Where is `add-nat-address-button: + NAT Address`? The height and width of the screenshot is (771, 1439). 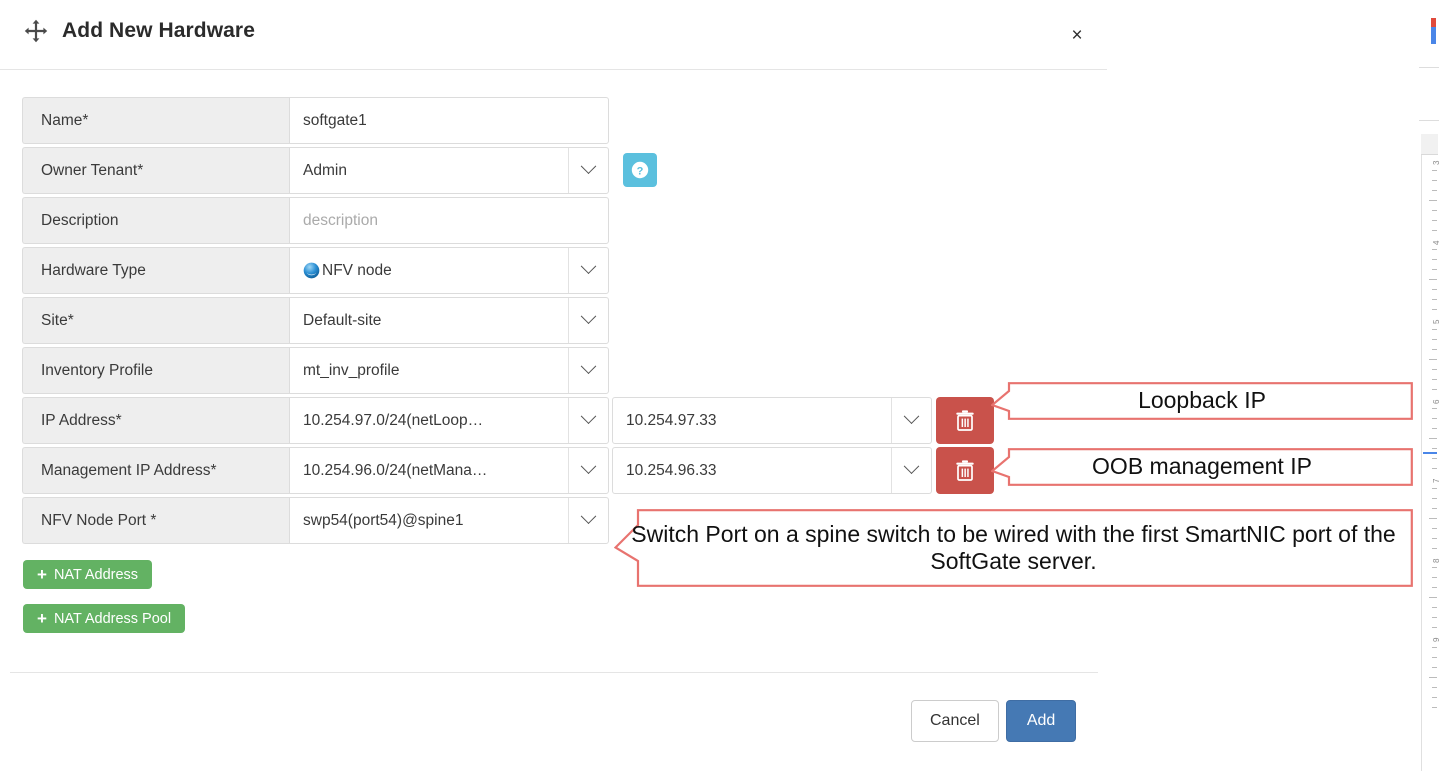 add-nat-address-button: + NAT Address is located at coordinates (88, 574).